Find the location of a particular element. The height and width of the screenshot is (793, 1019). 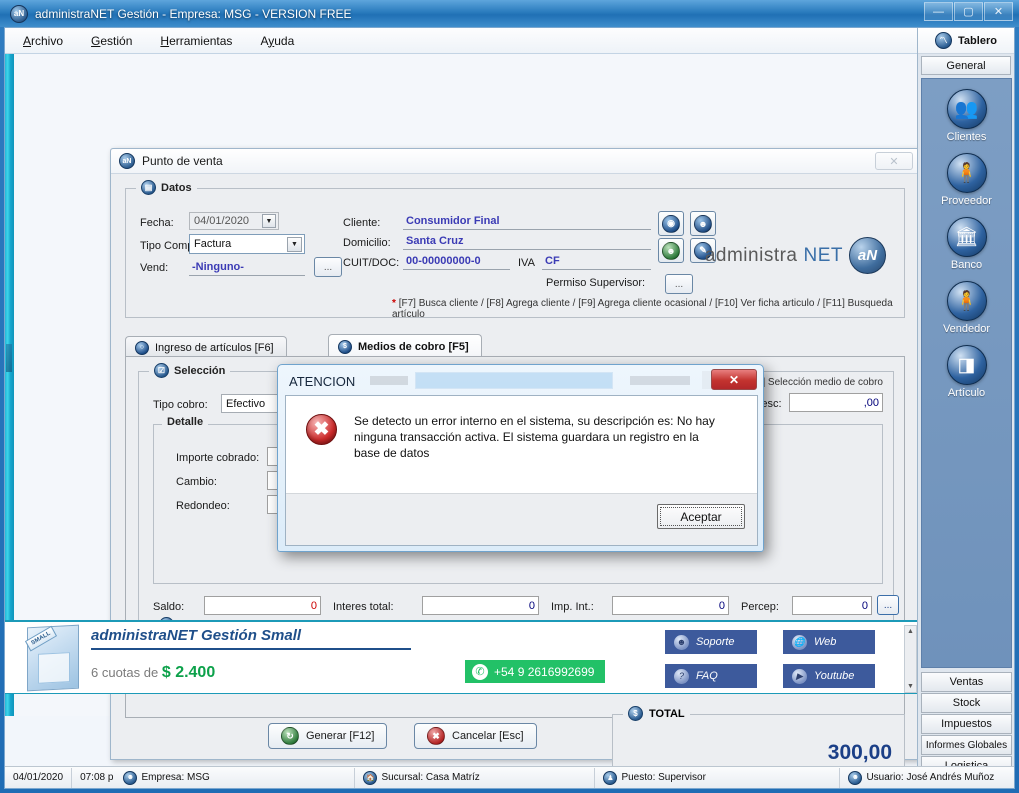

whatsapp-badge: ✆ +54 9 2616992699 is located at coordinates (535, 671).